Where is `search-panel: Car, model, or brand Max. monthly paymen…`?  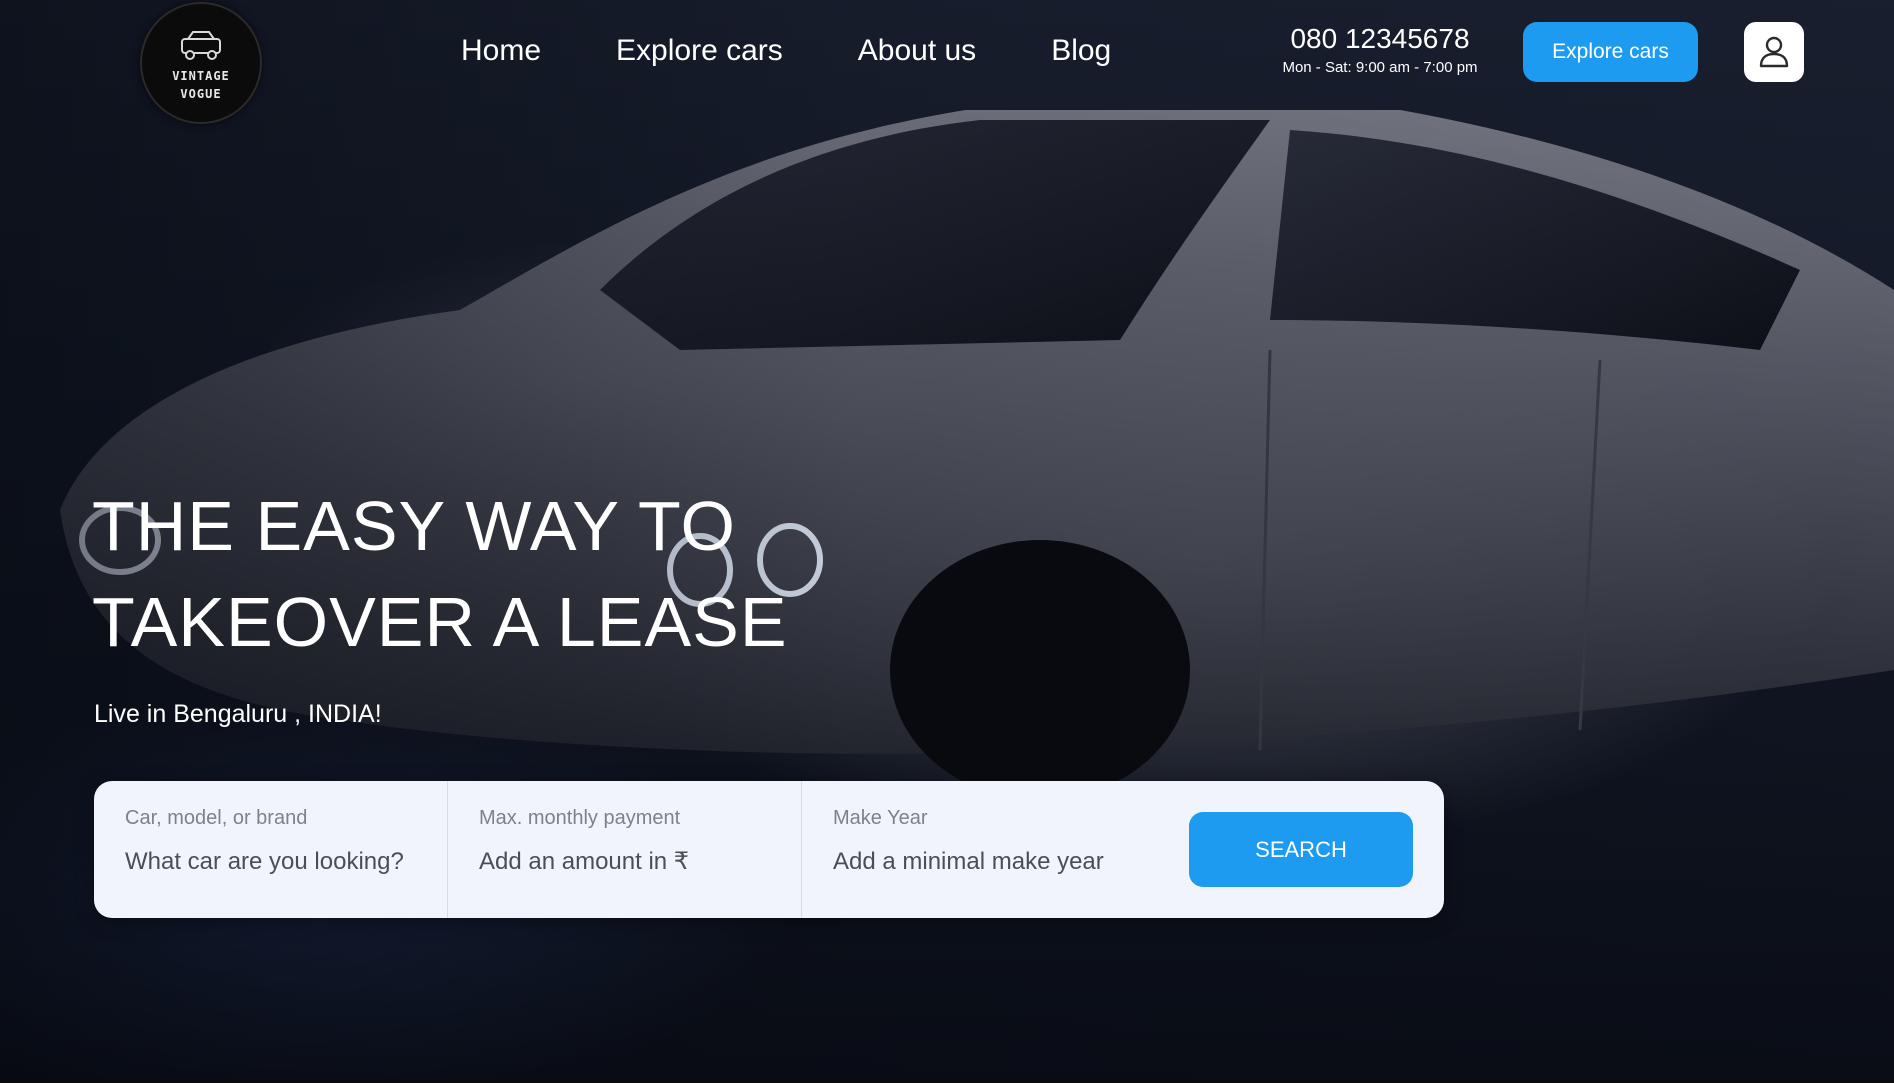
search-panel: Car, model, or brand Max. monthly paymen… is located at coordinates (769, 849).